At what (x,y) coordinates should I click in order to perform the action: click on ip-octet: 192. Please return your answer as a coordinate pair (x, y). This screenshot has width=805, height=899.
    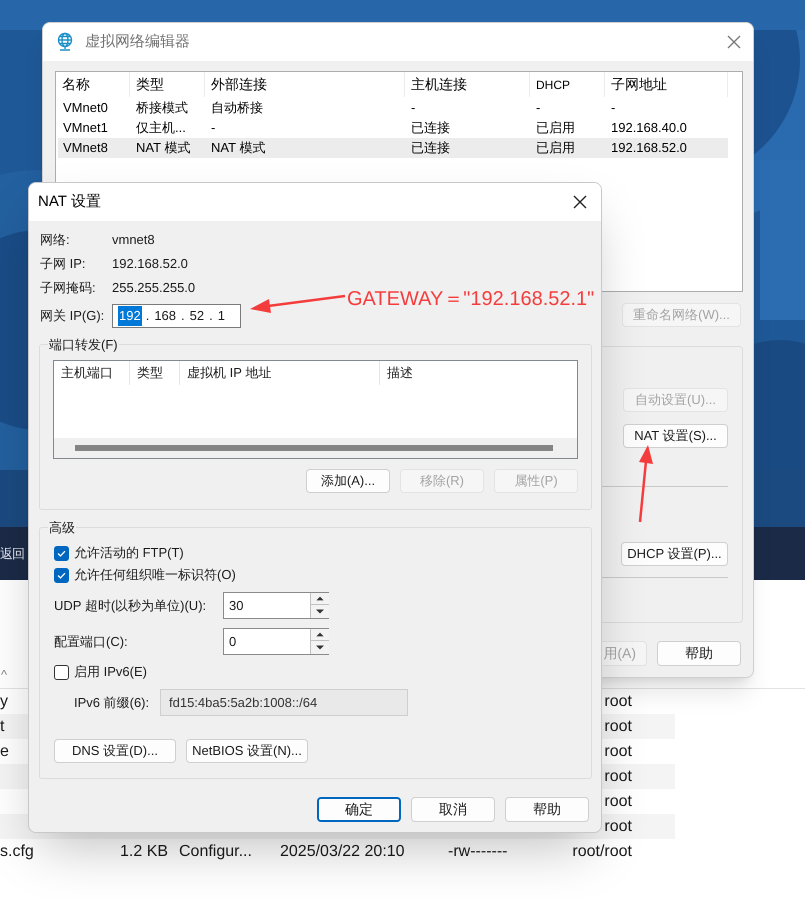
    Looking at the image, I should click on (130, 316).